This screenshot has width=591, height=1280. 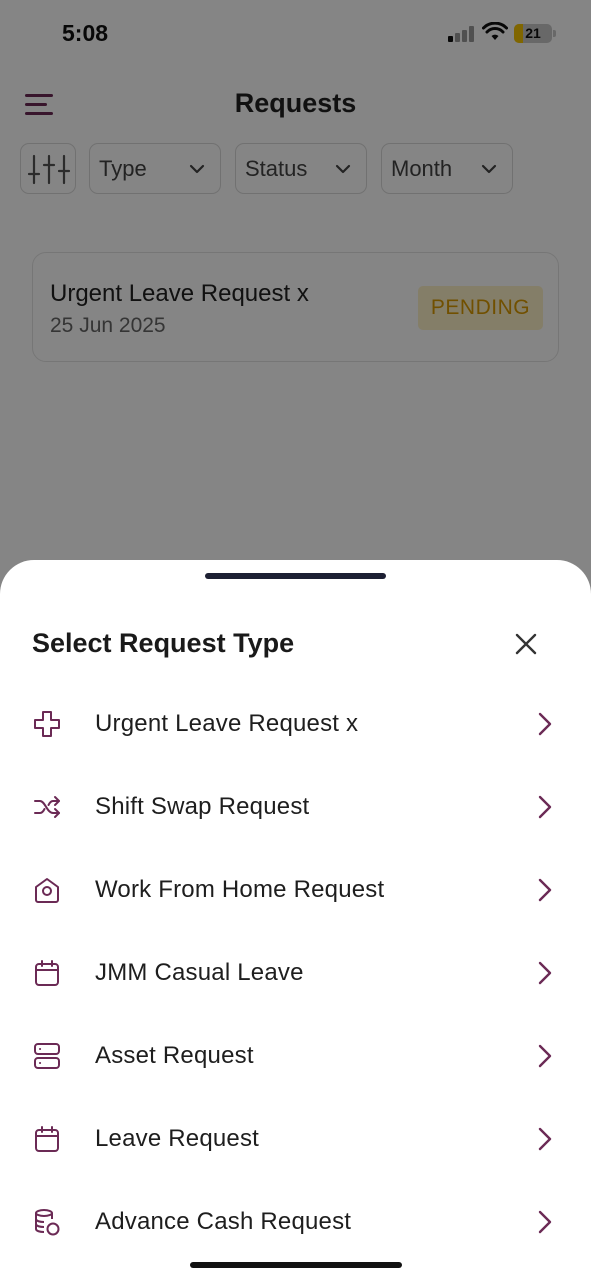 I want to click on option-shift-swap-request: Shift Swap Request, so click(x=295, y=805).